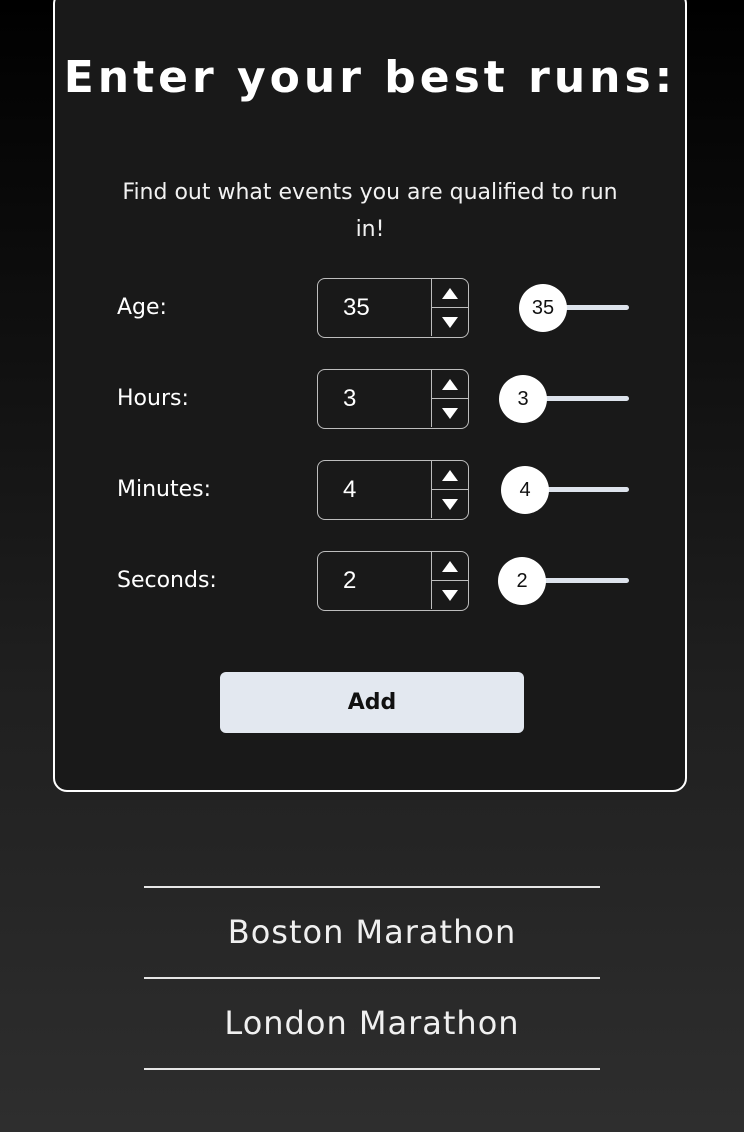 The width and height of the screenshot is (744, 1132). I want to click on qualified-events-list: Boston Marathon London Marathon, so click(372, 978).